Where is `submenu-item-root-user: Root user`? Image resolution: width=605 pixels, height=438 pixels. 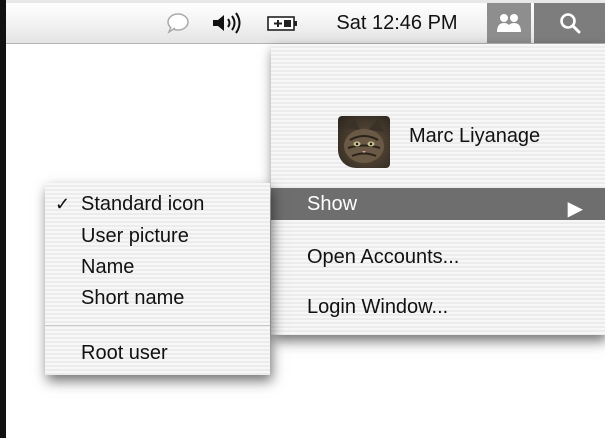
submenu-item-root-user: Root user is located at coordinates (157, 353).